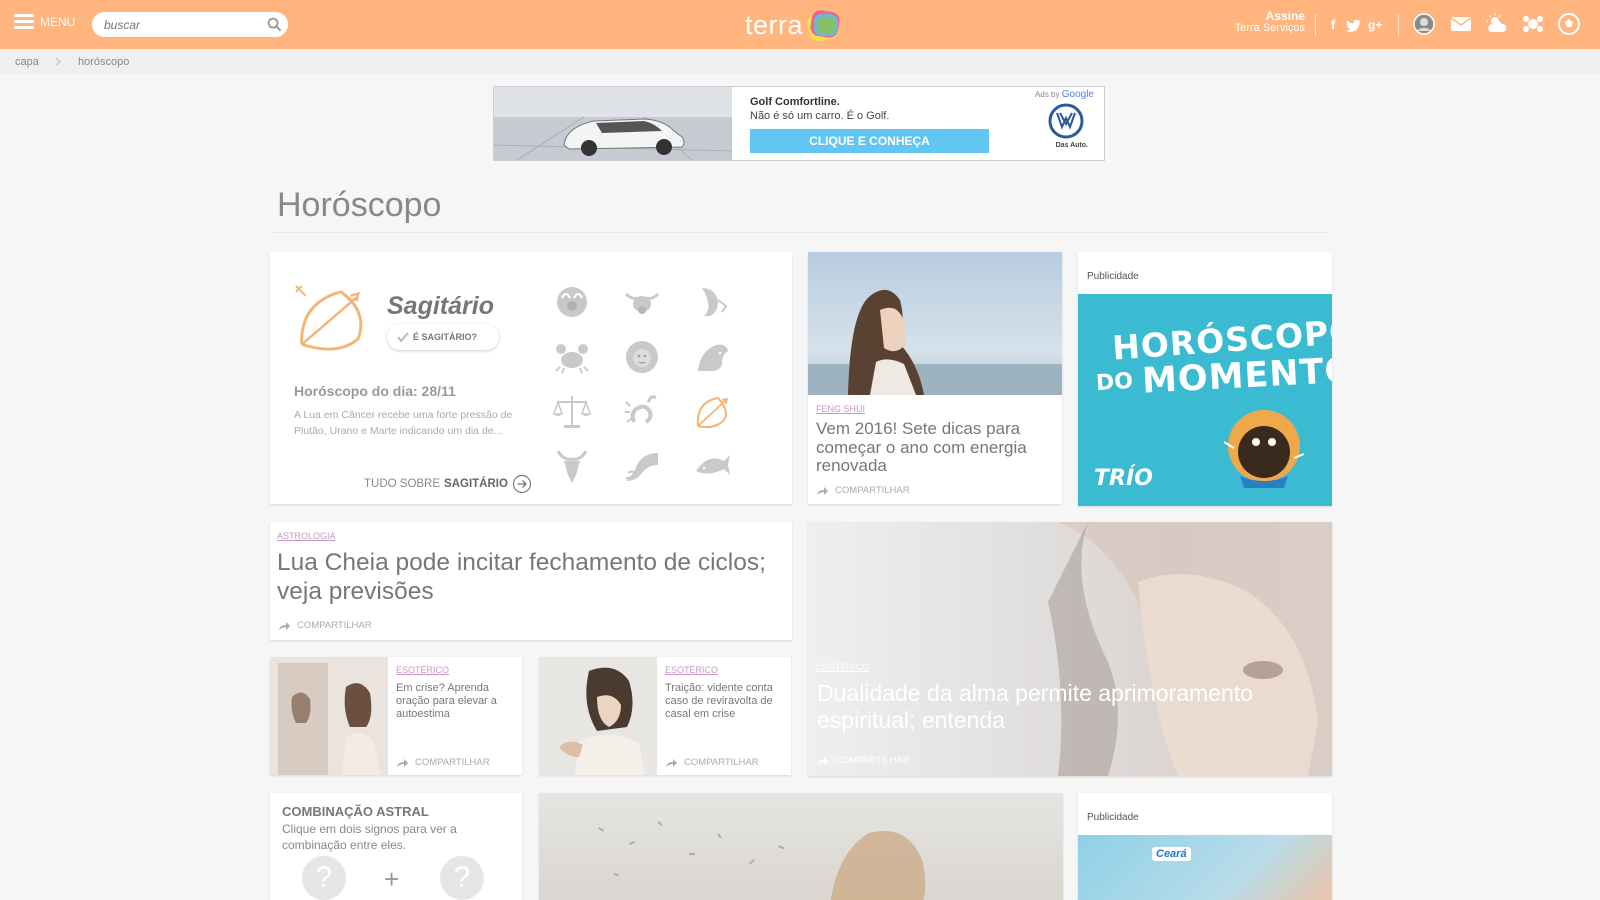 The height and width of the screenshot is (900, 1600). What do you see at coordinates (869, 141) in the screenshot?
I see `ad-cta-button: CLIQUE E CONHEÇA` at bounding box center [869, 141].